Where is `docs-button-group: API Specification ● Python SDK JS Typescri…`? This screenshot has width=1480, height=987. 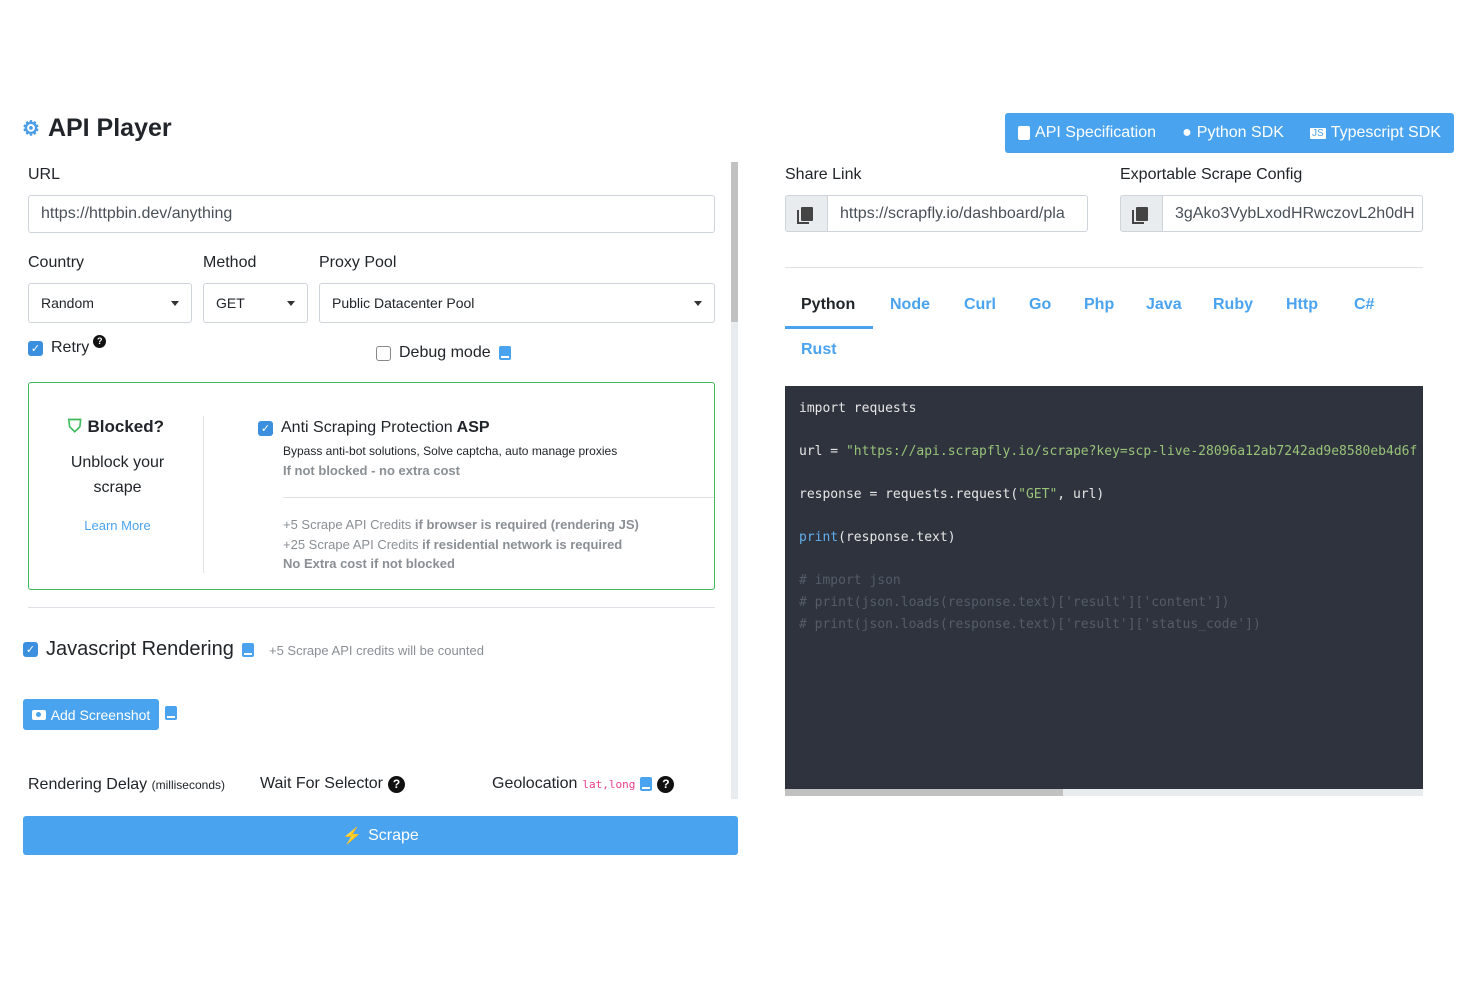 docs-button-group: API Specification ● Python SDK JS Typescri… is located at coordinates (1229, 133).